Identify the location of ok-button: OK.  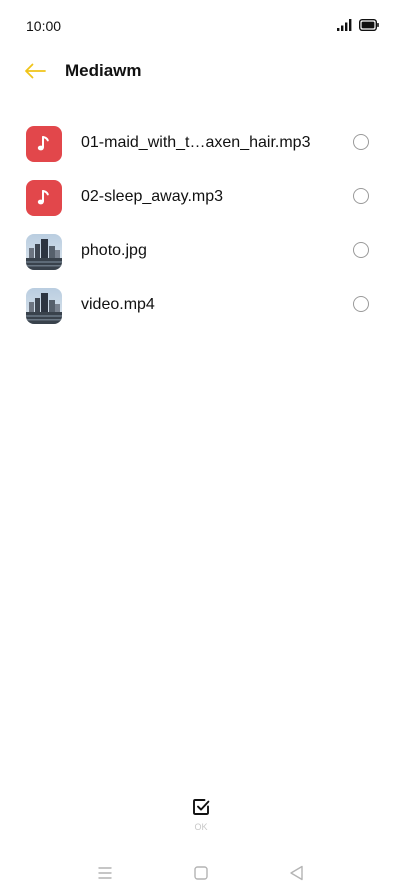
(201, 816).